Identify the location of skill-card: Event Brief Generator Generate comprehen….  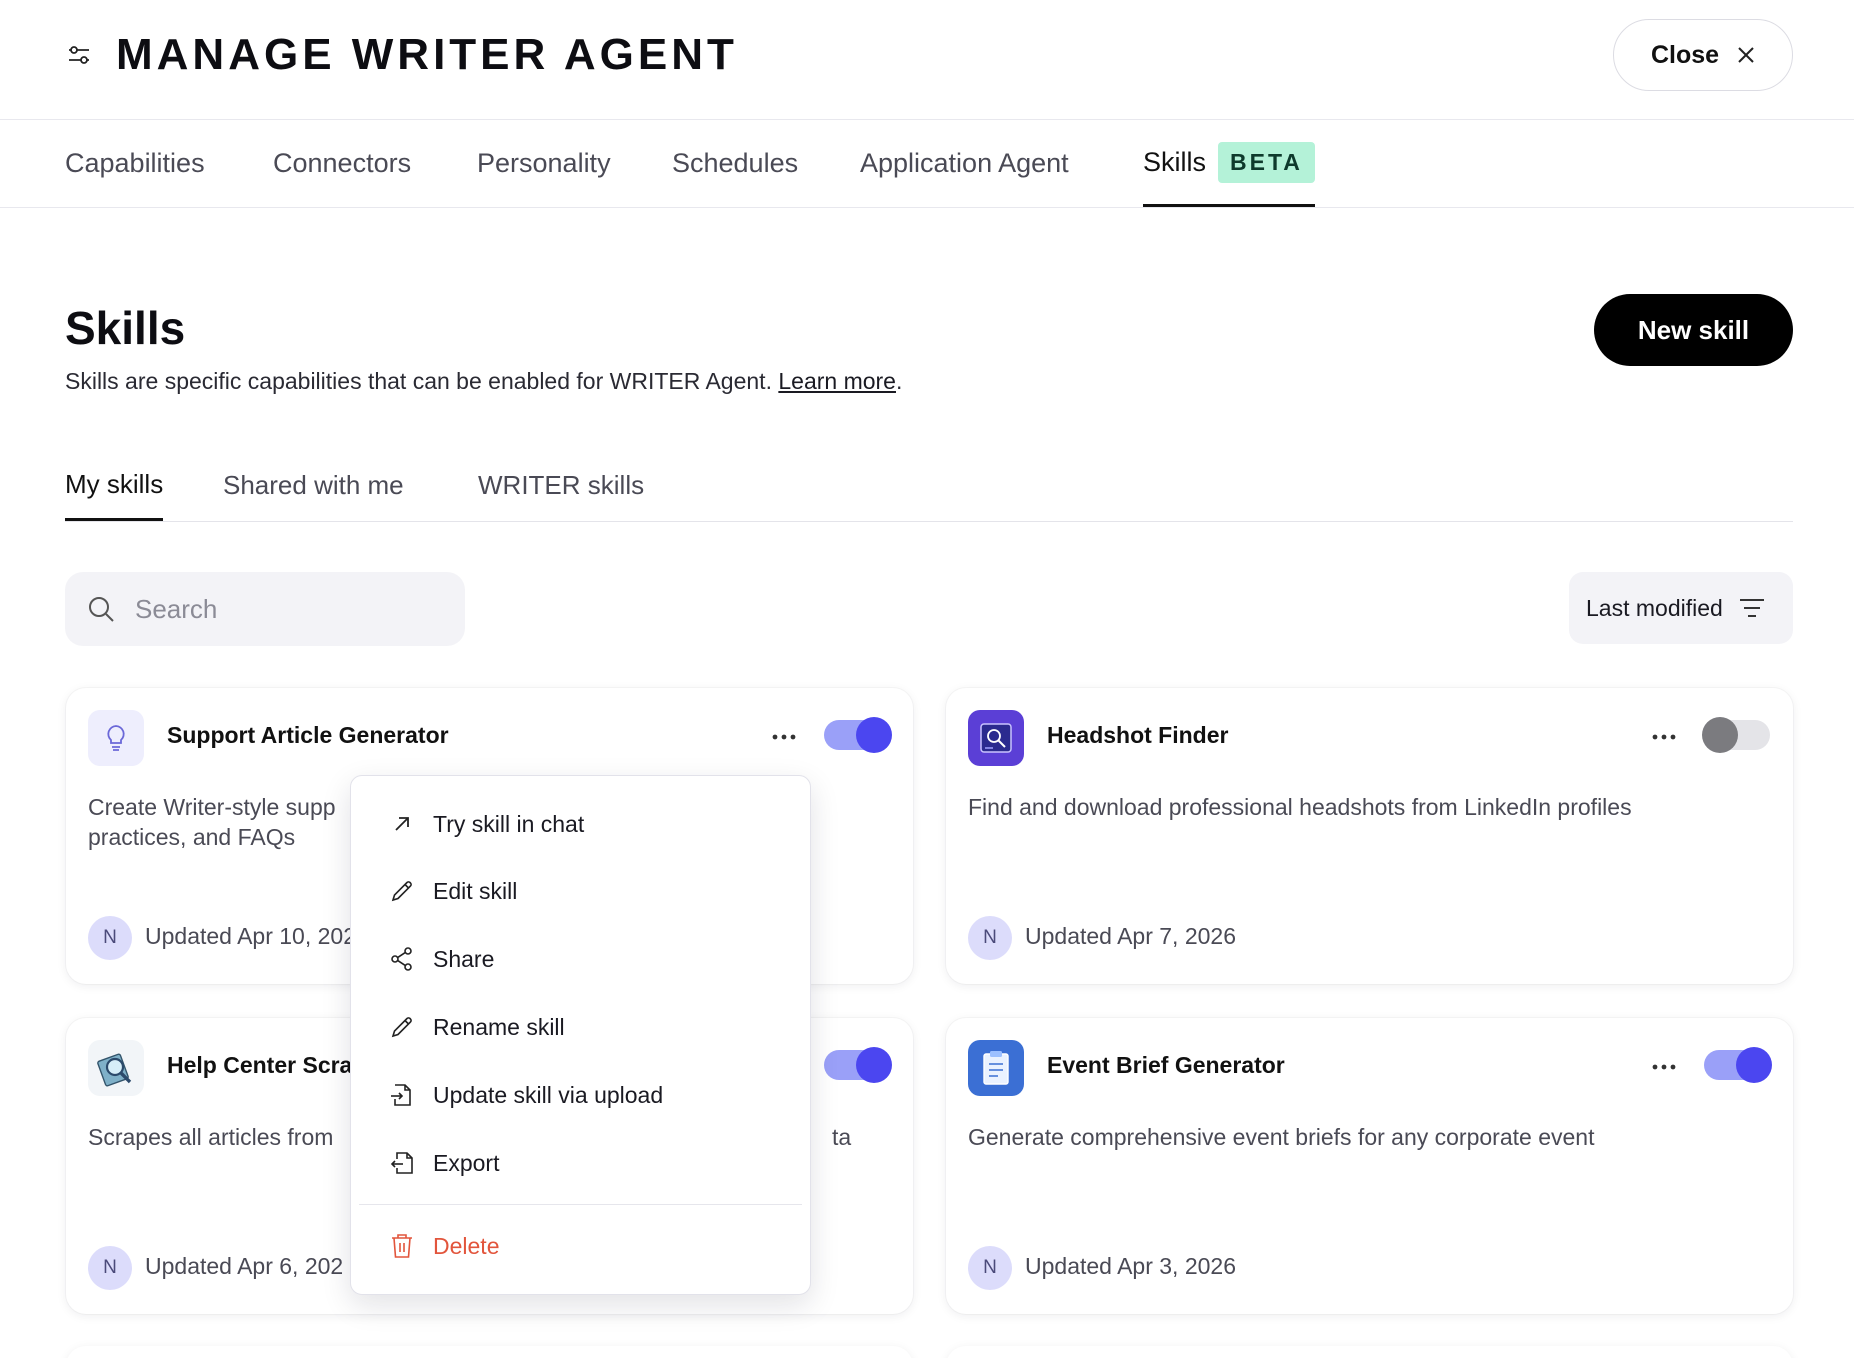
(1369, 1166).